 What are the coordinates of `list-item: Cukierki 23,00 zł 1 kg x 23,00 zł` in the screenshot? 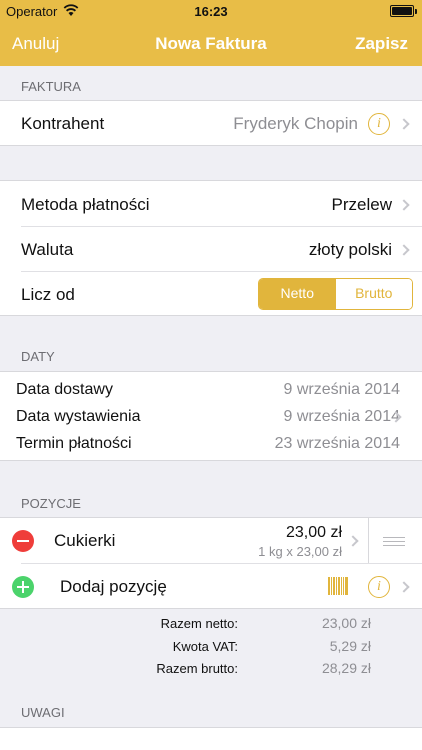 It's located at (211, 540).